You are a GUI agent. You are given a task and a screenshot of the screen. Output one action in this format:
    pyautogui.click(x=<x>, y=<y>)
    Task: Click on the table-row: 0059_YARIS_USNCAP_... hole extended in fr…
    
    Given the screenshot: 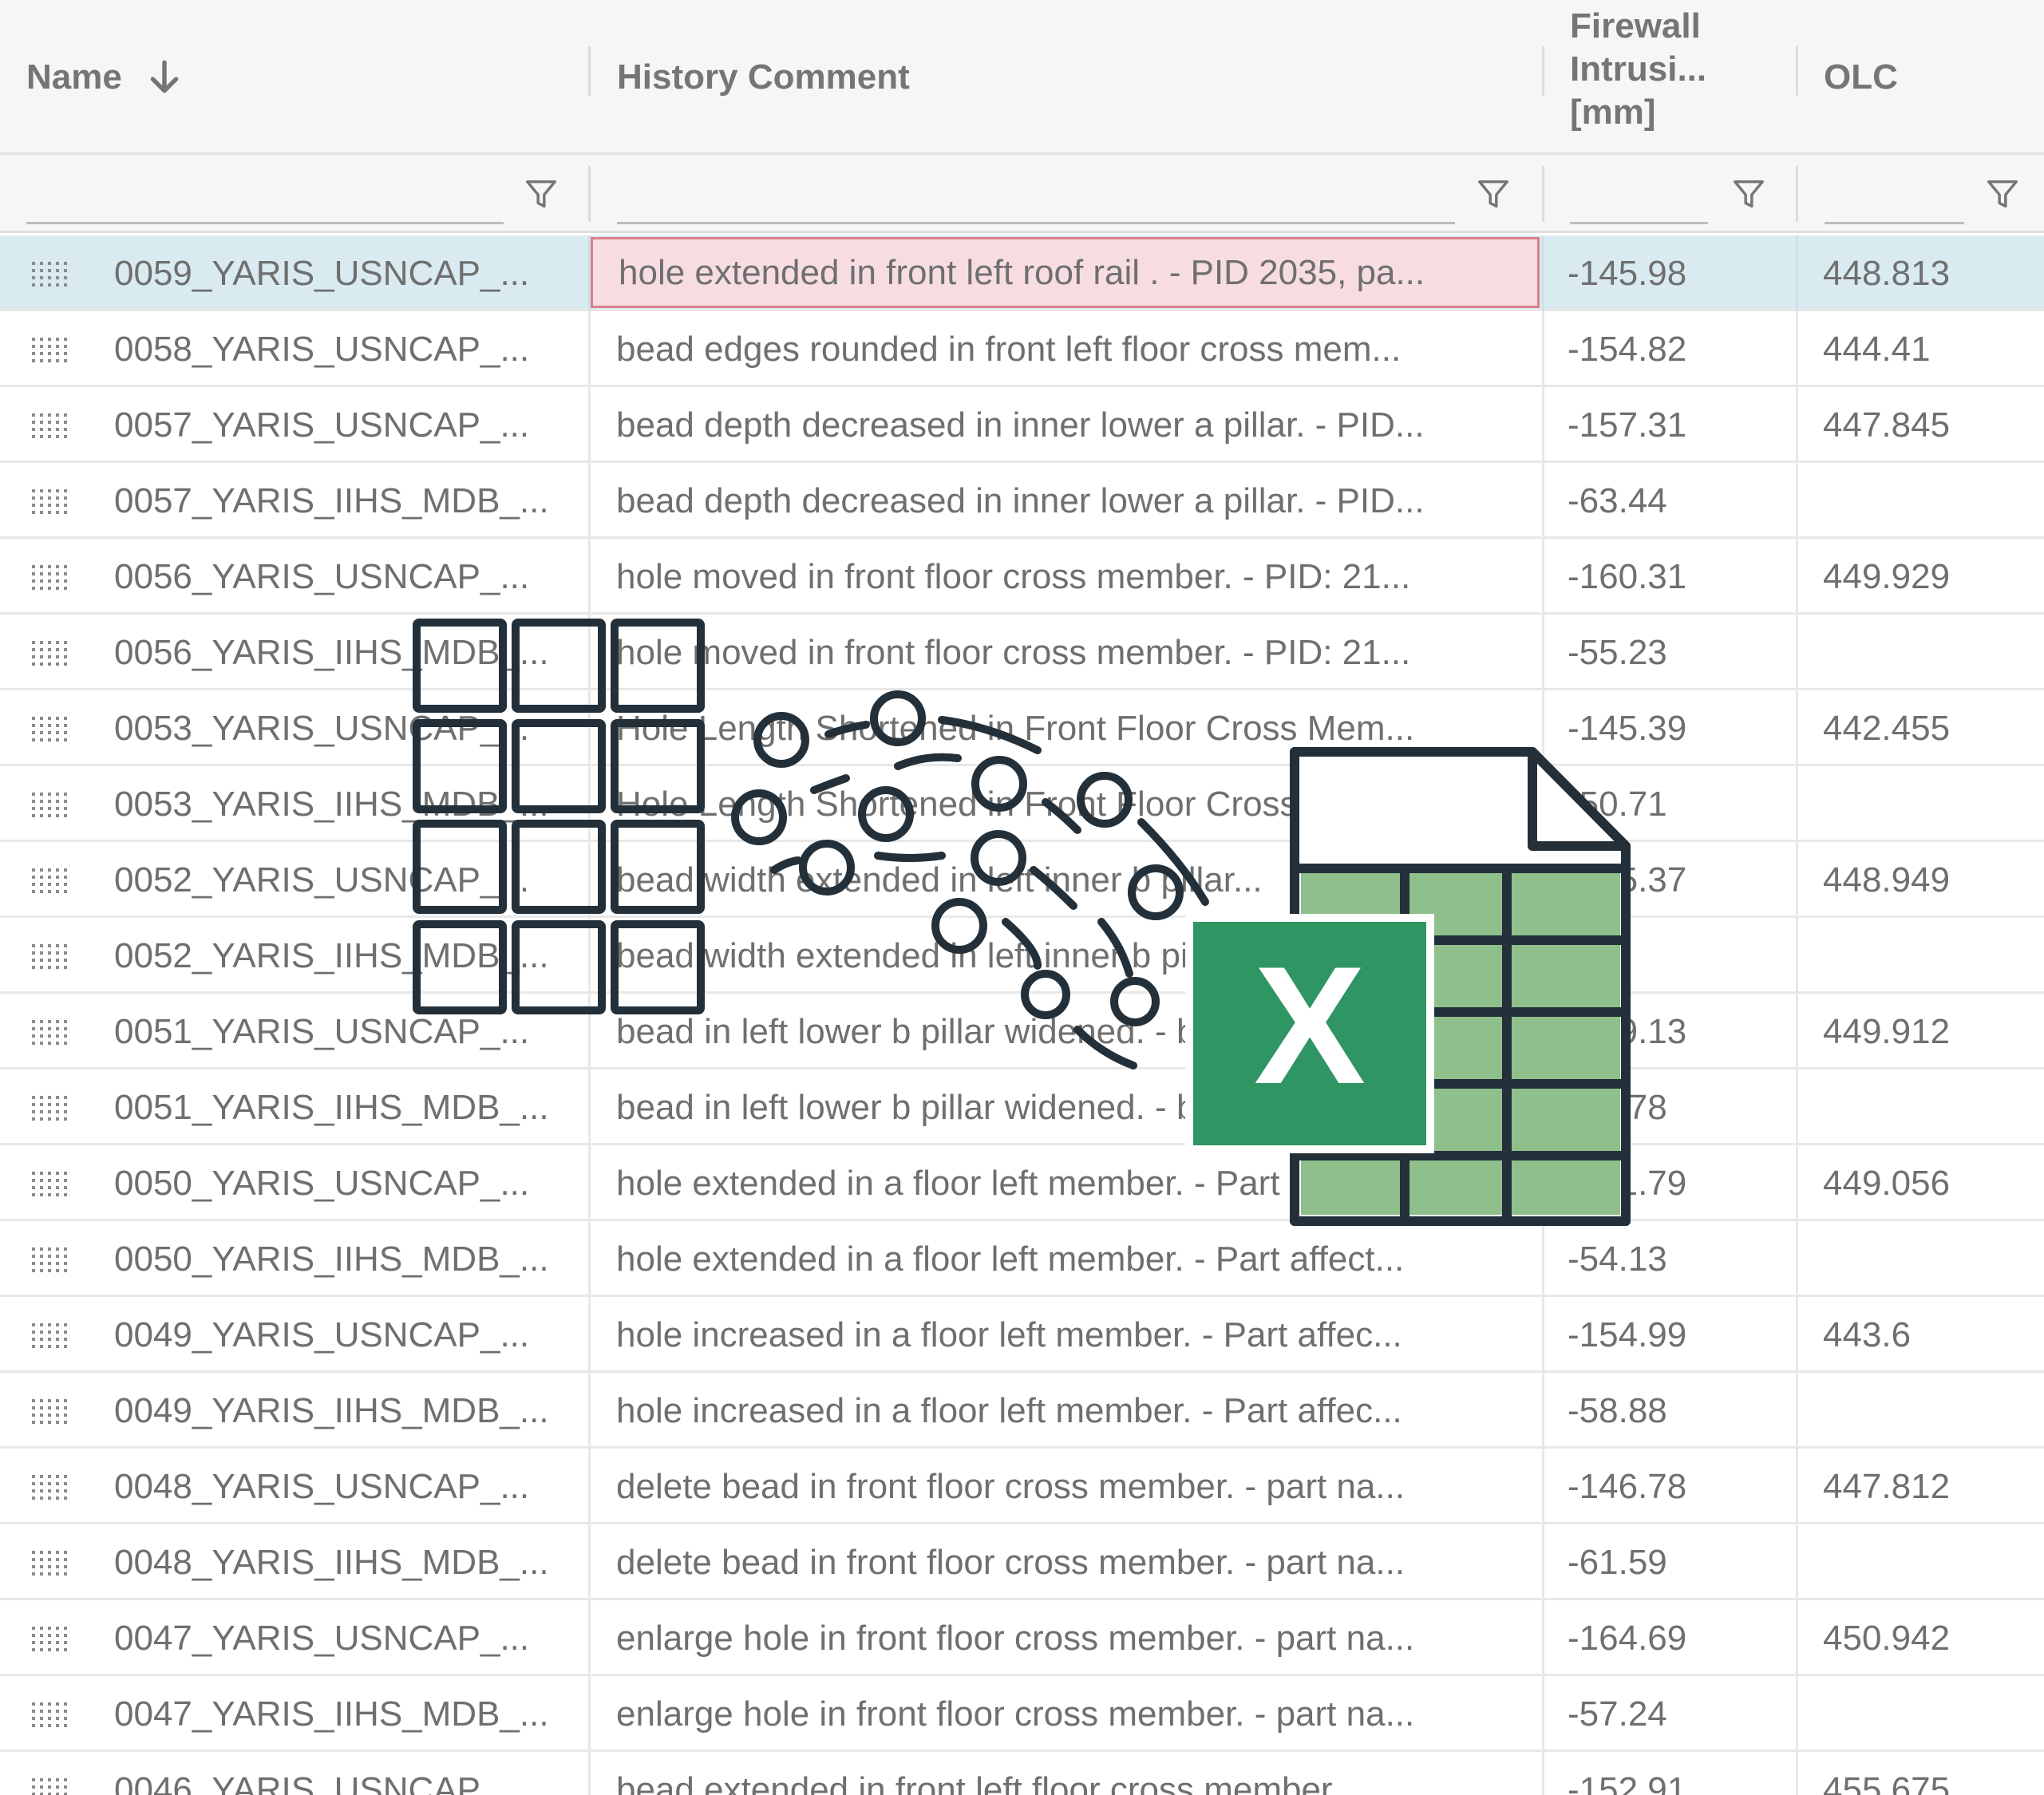 What is the action you would take?
    pyautogui.click(x=1022, y=273)
    